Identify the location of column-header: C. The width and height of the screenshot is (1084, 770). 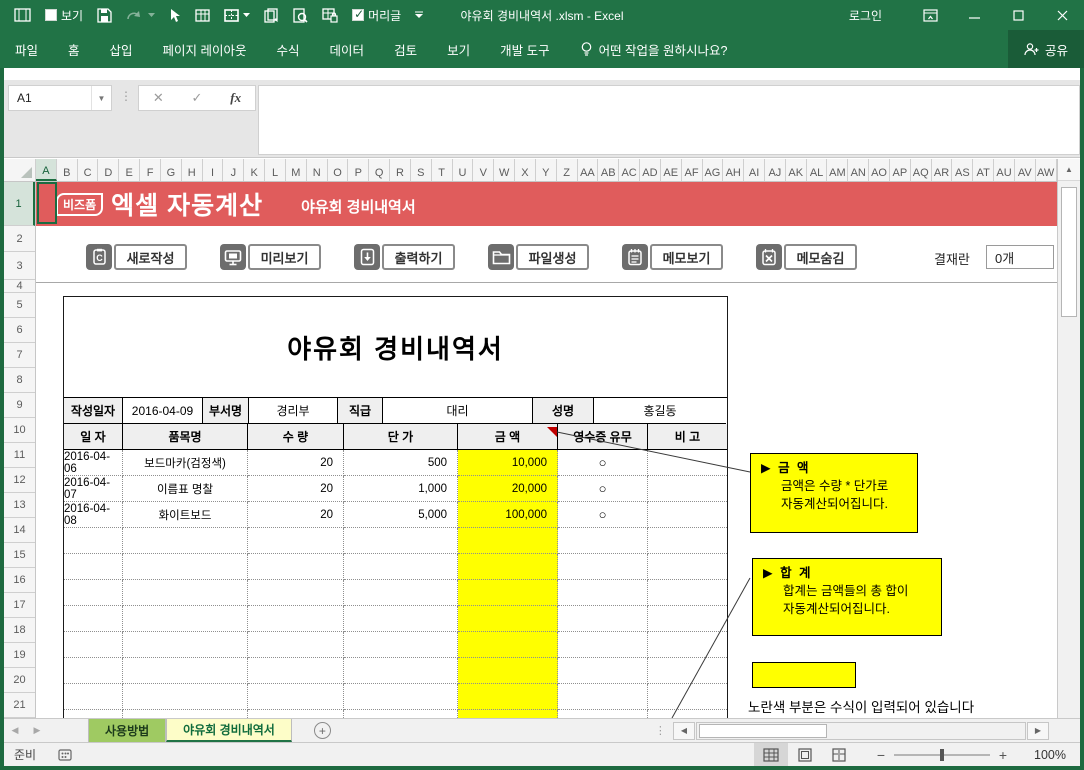
(88, 170).